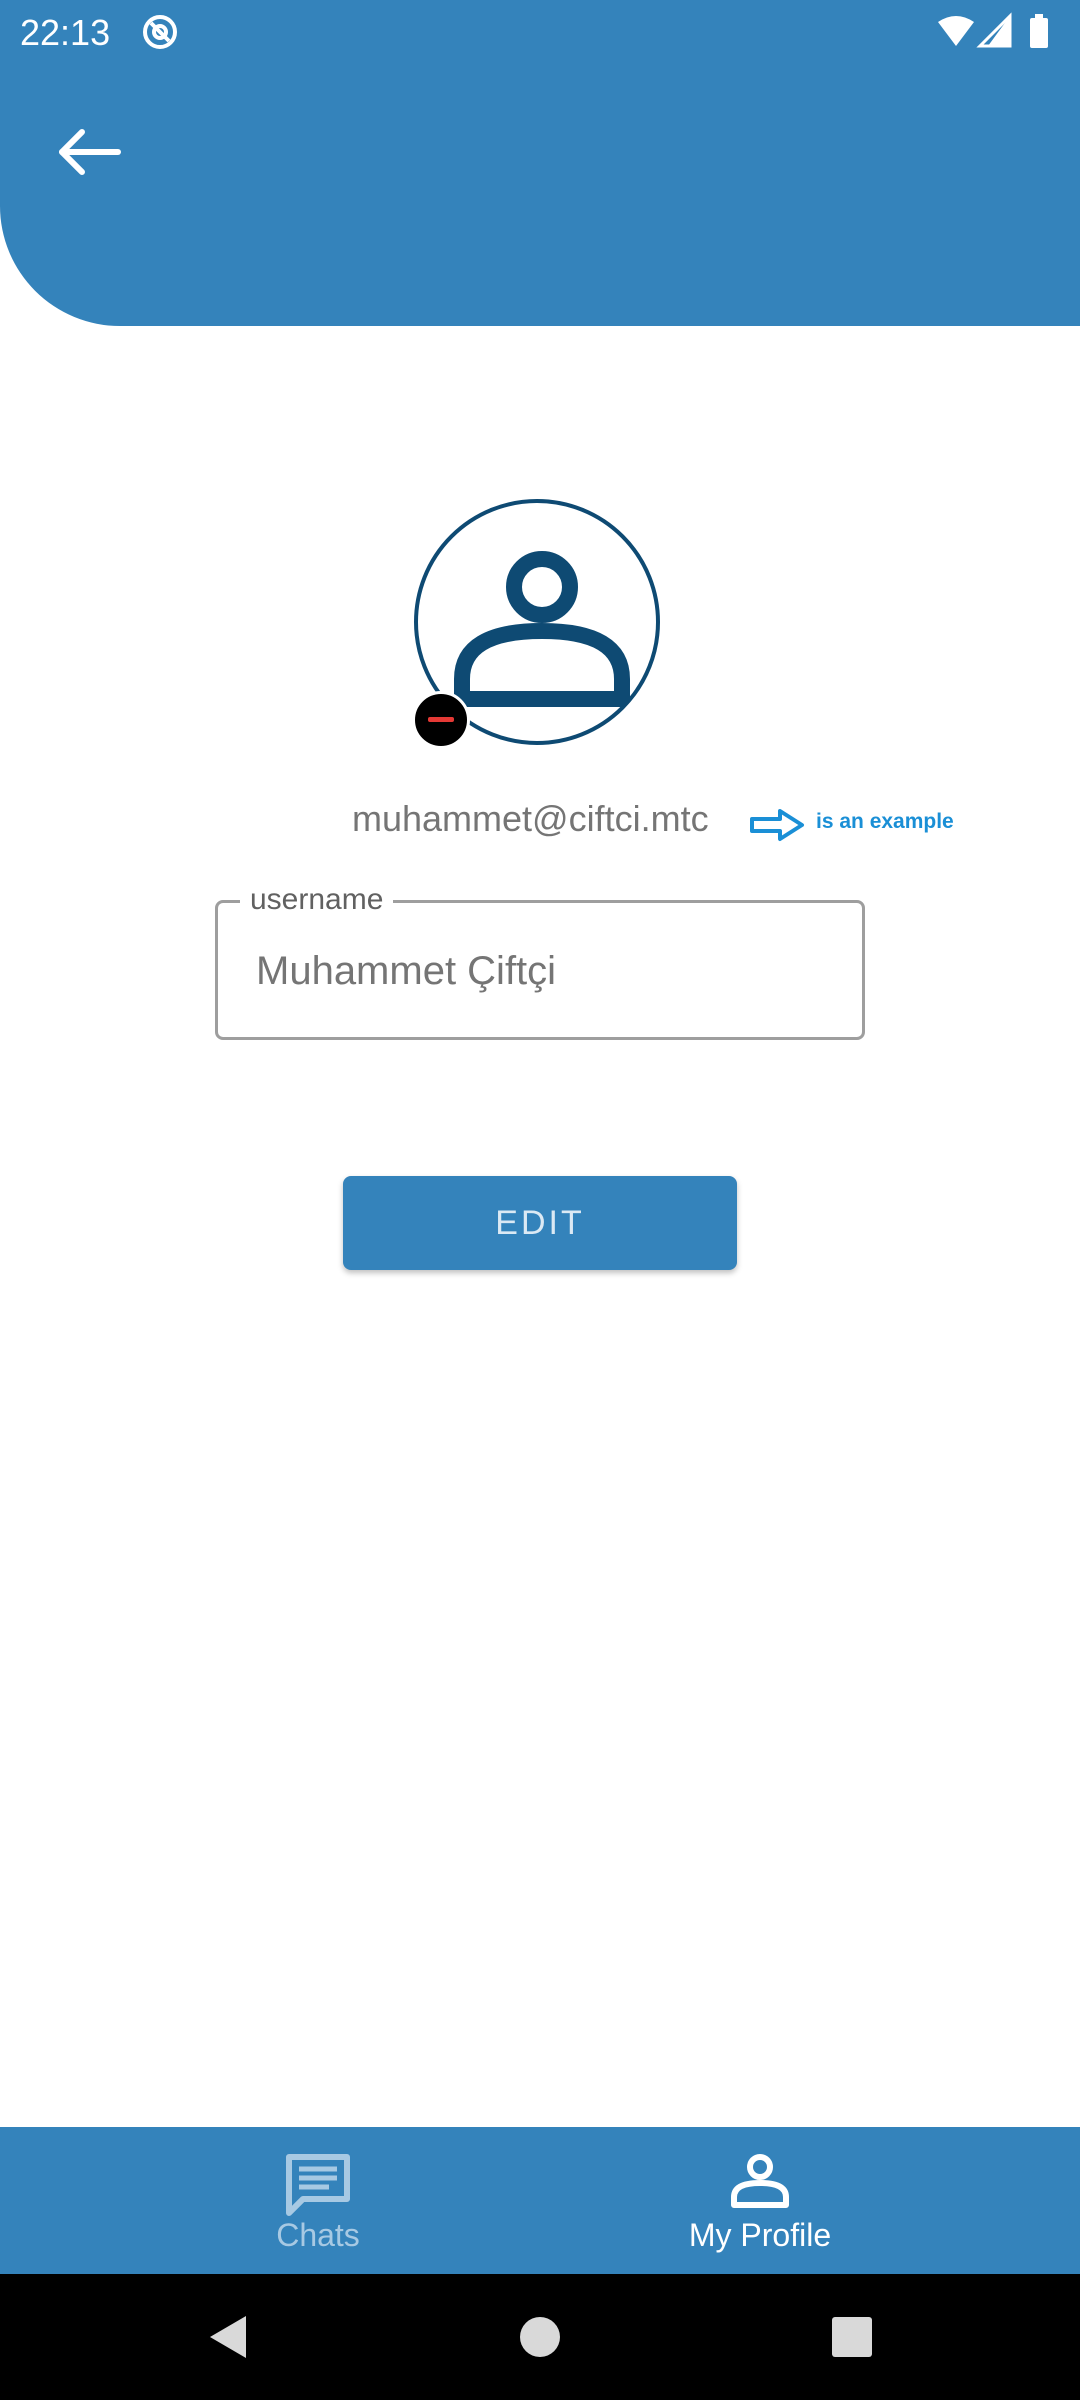 Image resolution: width=1080 pixels, height=2405 pixels. Describe the element at coordinates (540, 625) in the screenshot. I see `profile-avatar` at that location.